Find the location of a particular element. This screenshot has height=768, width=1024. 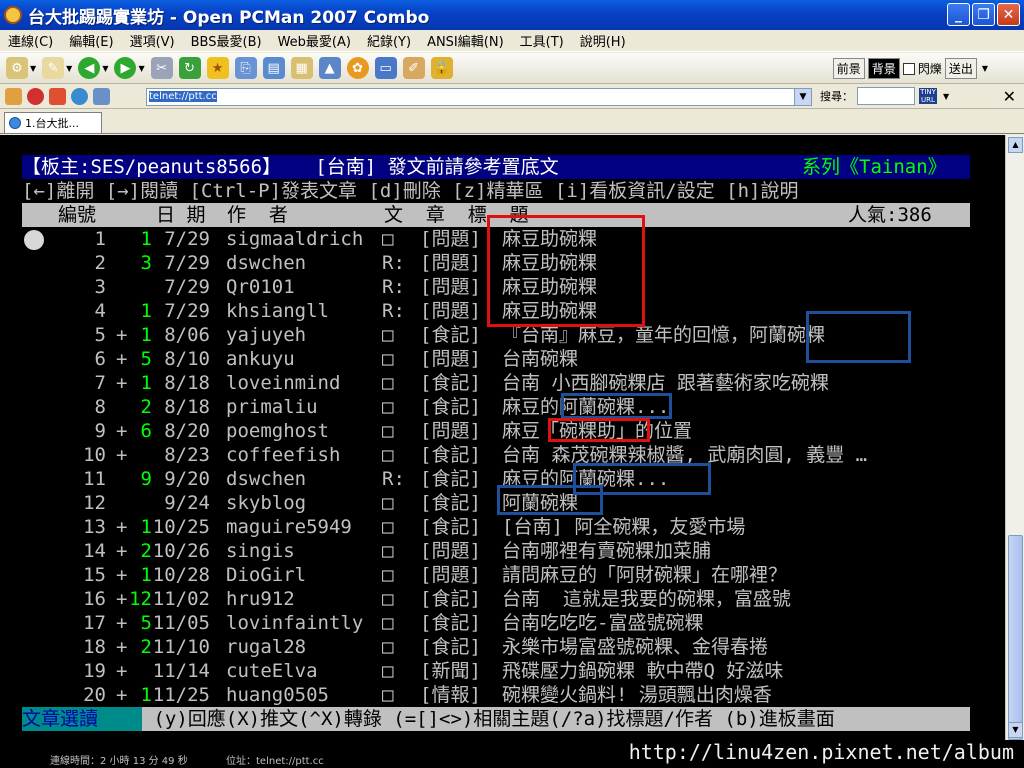

post-row: 5 +1 8/06 yajuyeh □ [食記] 『台南』麻豆，童年的回憶，阿蘭碗粿 is located at coordinates (502, 335).